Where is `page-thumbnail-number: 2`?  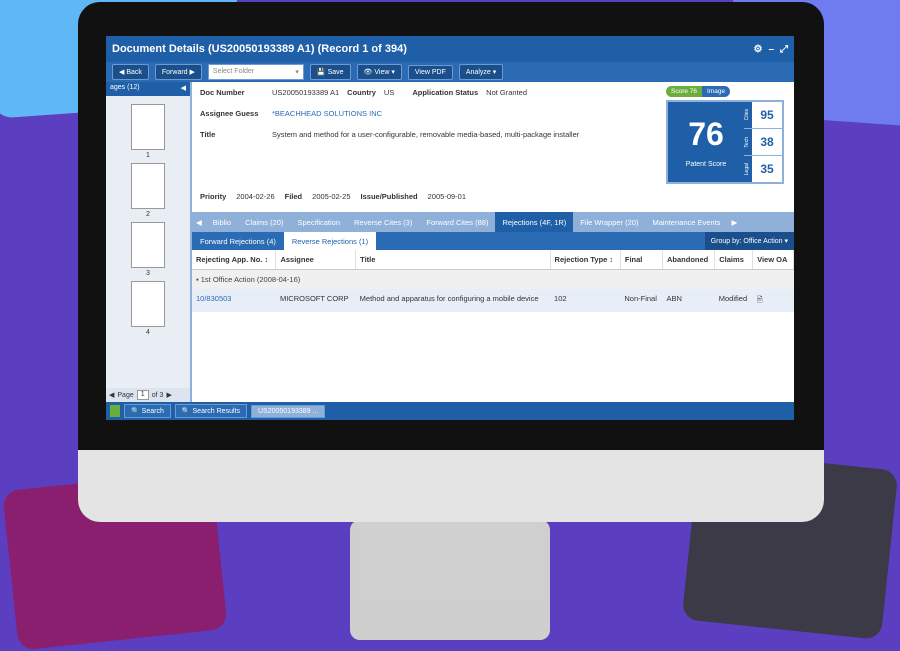
page-thumbnail-number: 2 is located at coordinates (148, 214).